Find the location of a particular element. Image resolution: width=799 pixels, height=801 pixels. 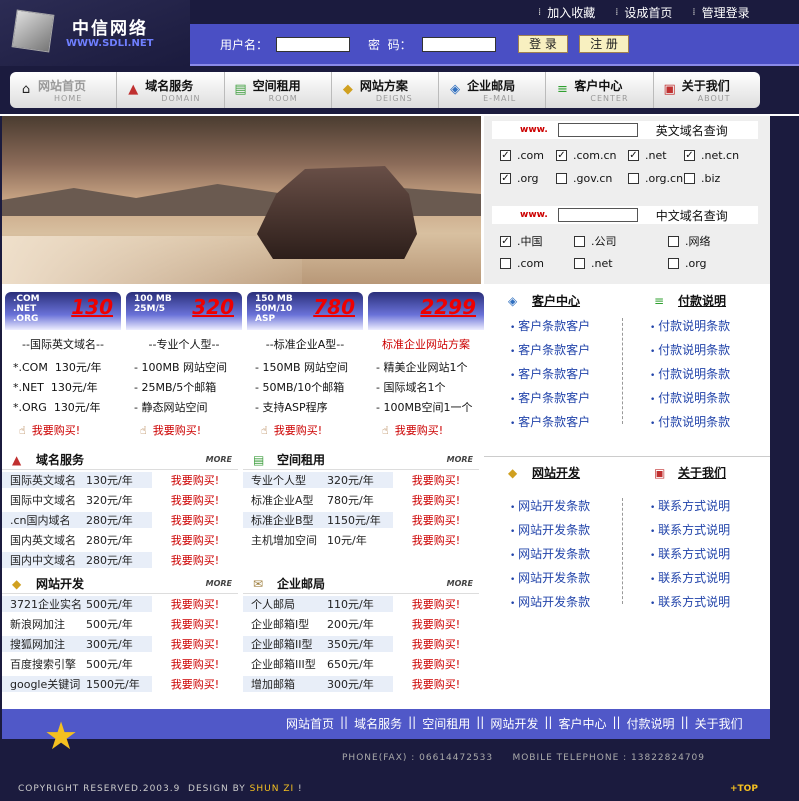

register-button: 注 册 is located at coordinates (604, 44).